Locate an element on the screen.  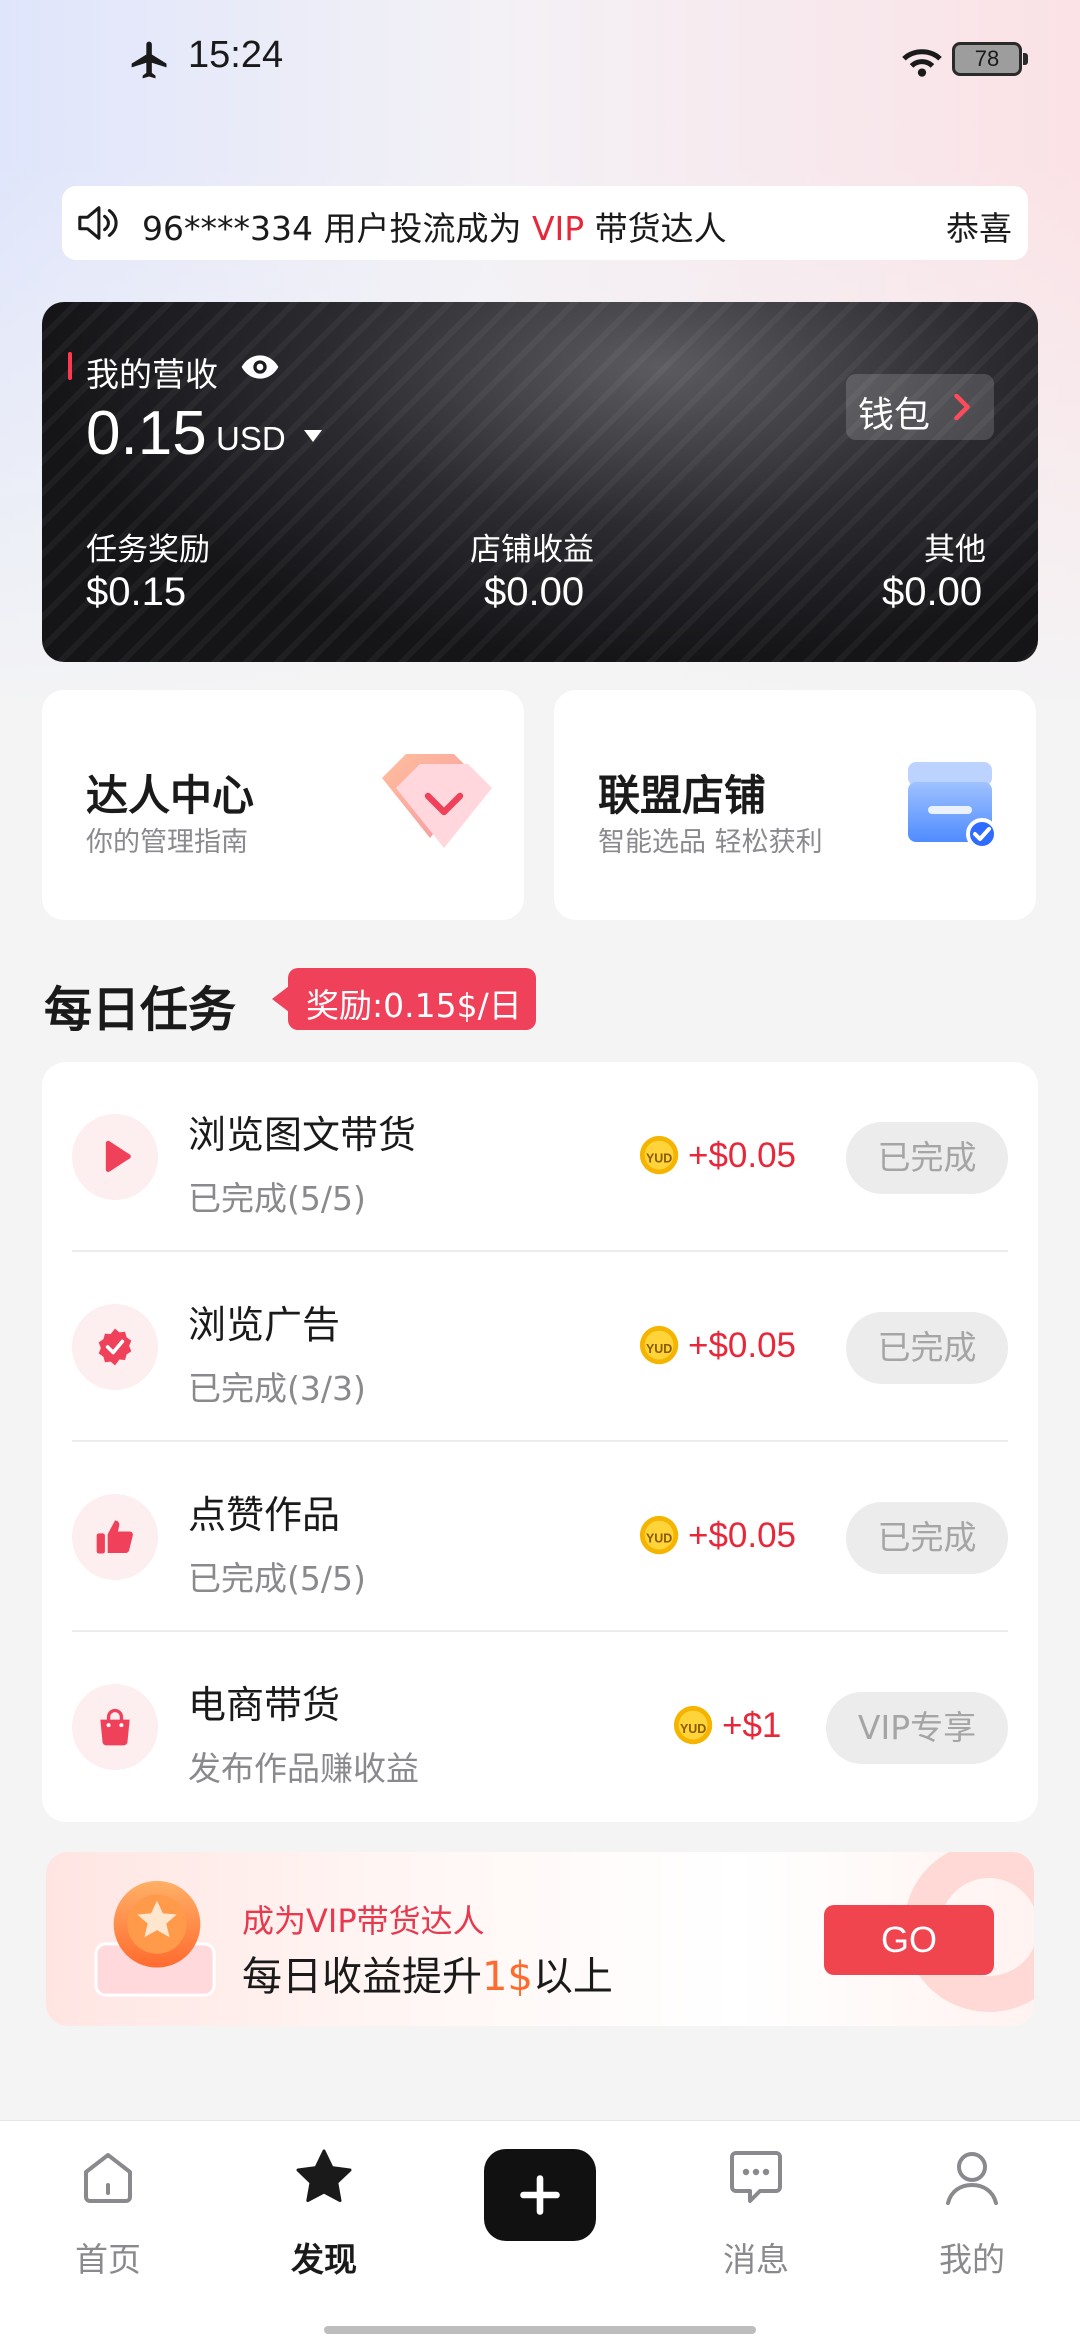
home-indicator is located at coordinates (540, 2330).